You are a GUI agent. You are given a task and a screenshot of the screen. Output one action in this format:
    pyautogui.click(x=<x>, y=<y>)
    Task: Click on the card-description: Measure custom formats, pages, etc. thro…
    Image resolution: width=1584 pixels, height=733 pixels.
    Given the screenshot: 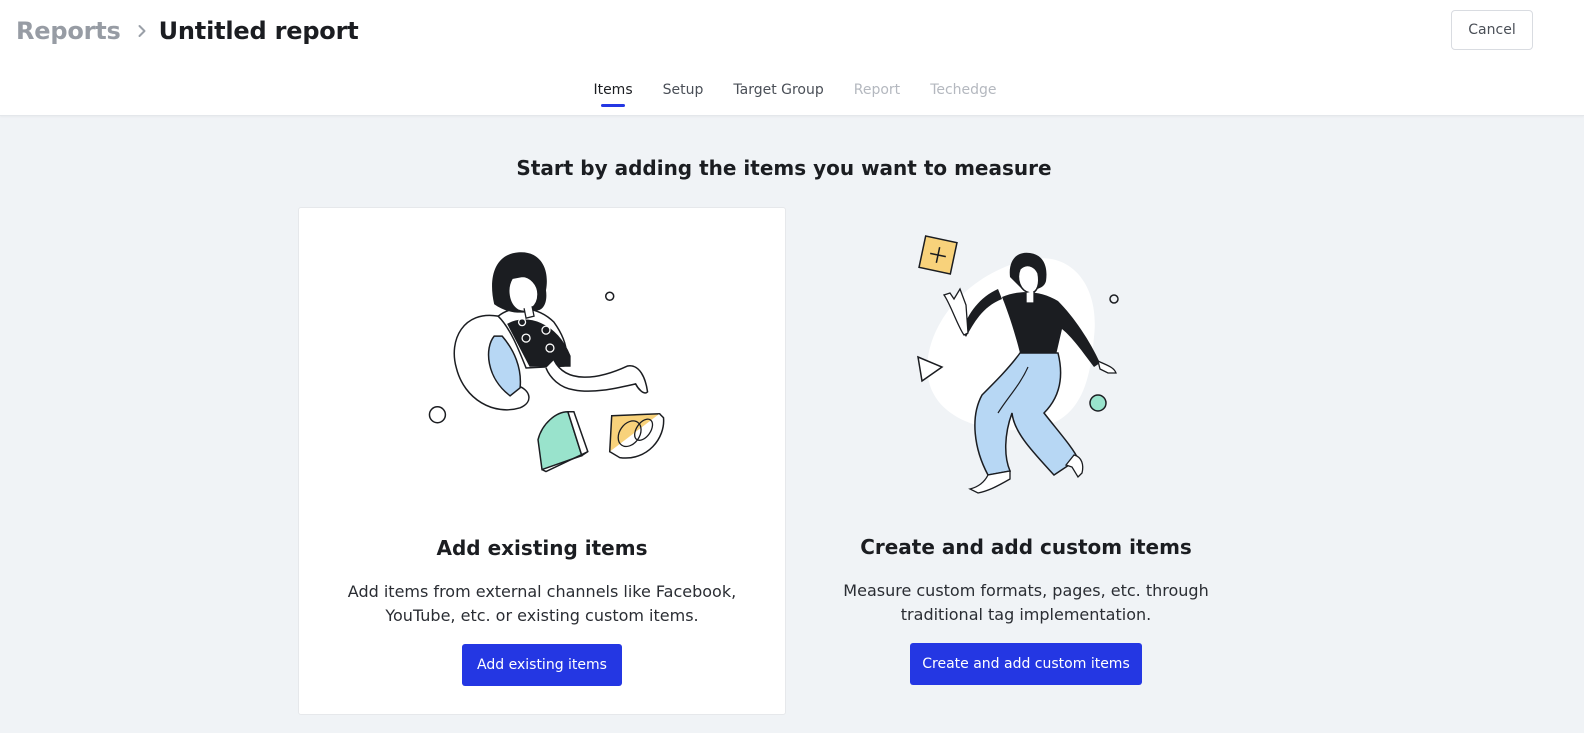 What is the action you would take?
    pyautogui.click(x=1026, y=602)
    